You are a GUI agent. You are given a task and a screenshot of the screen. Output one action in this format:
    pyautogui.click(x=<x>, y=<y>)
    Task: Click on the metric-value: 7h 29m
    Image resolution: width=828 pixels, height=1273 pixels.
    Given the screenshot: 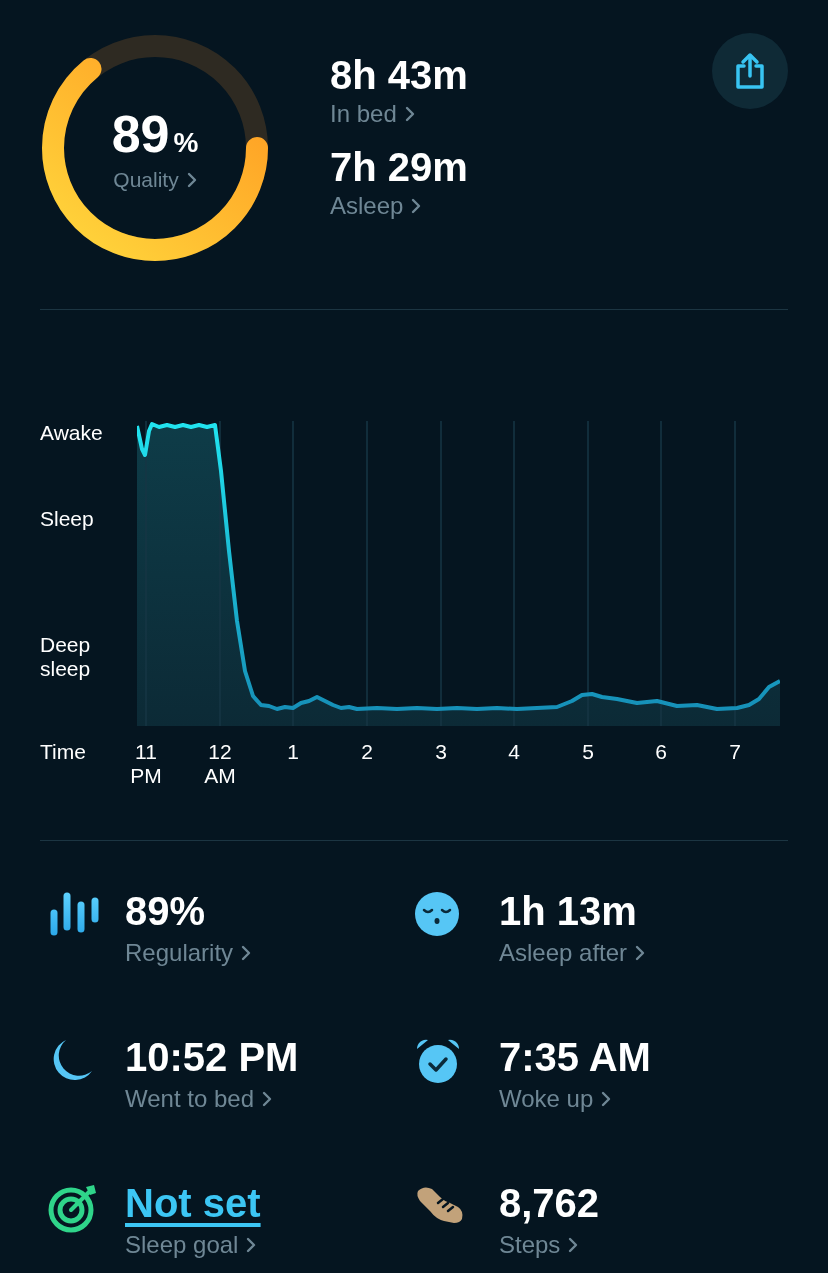 What is the action you would take?
    pyautogui.click(x=399, y=167)
    